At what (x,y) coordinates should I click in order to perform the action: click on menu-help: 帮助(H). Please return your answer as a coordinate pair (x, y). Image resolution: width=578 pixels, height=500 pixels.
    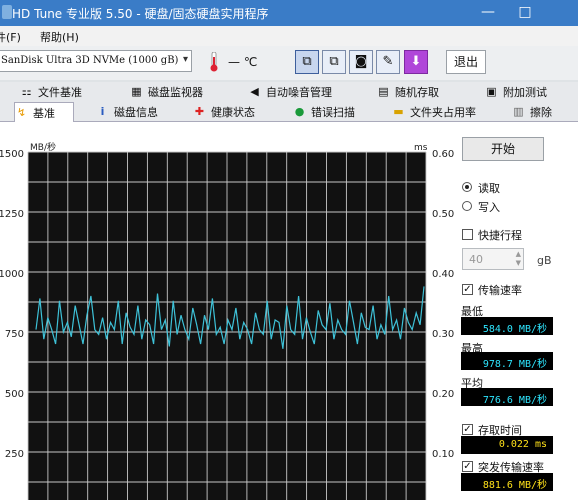
    Looking at the image, I should click on (59, 37).